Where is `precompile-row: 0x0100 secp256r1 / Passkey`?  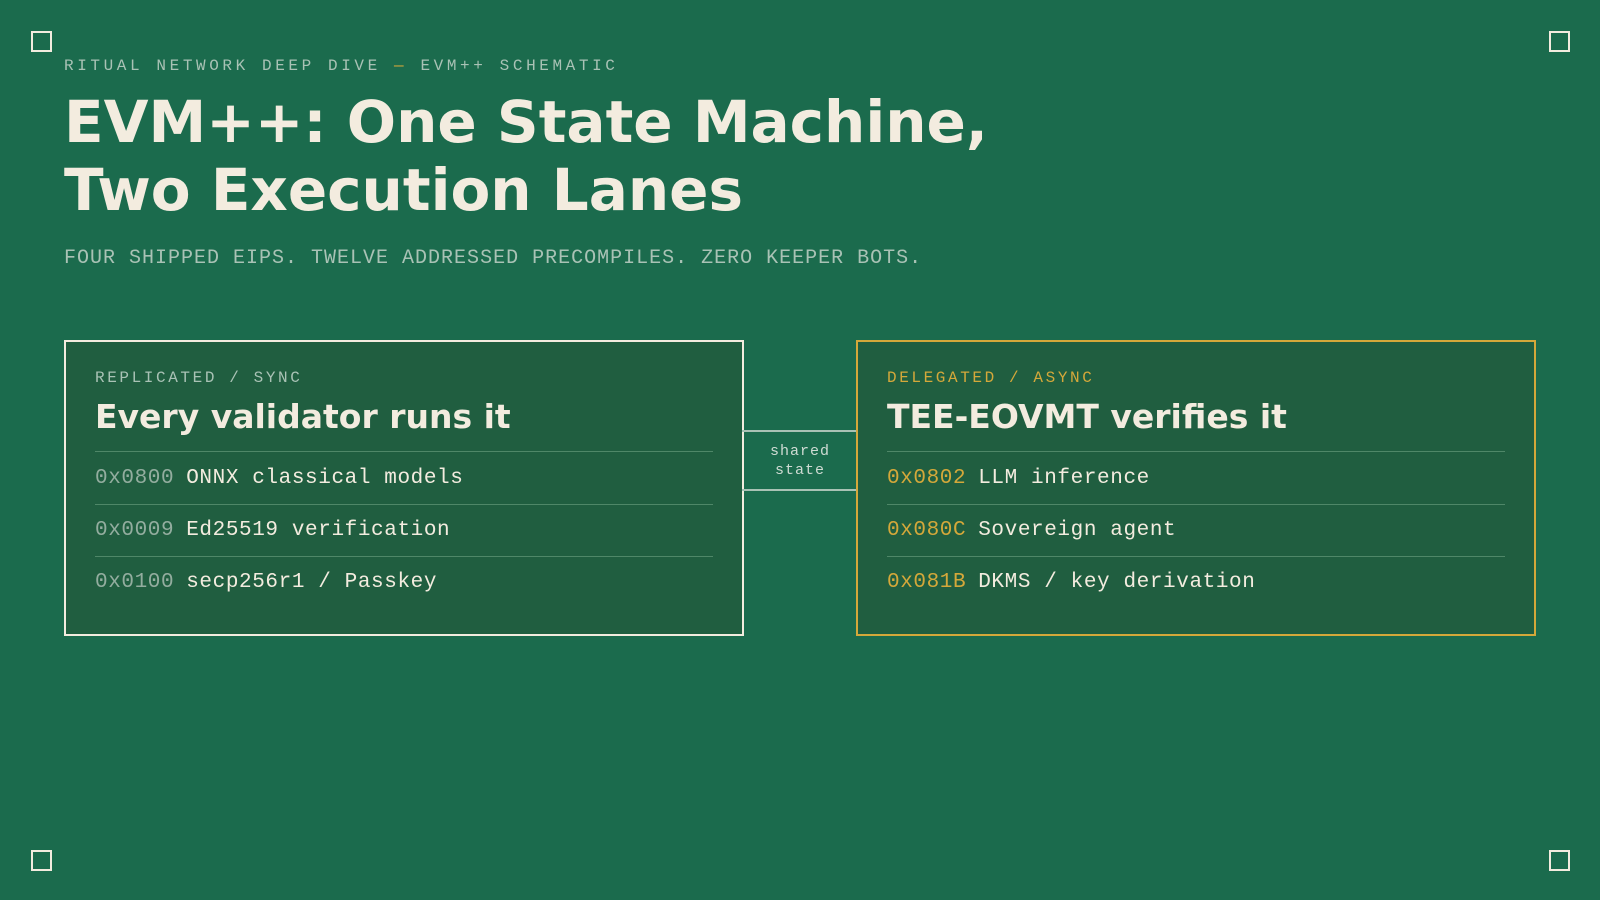 precompile-row: 0x0100 secp256r1 / Passkey is located at coordinates (404, 582).